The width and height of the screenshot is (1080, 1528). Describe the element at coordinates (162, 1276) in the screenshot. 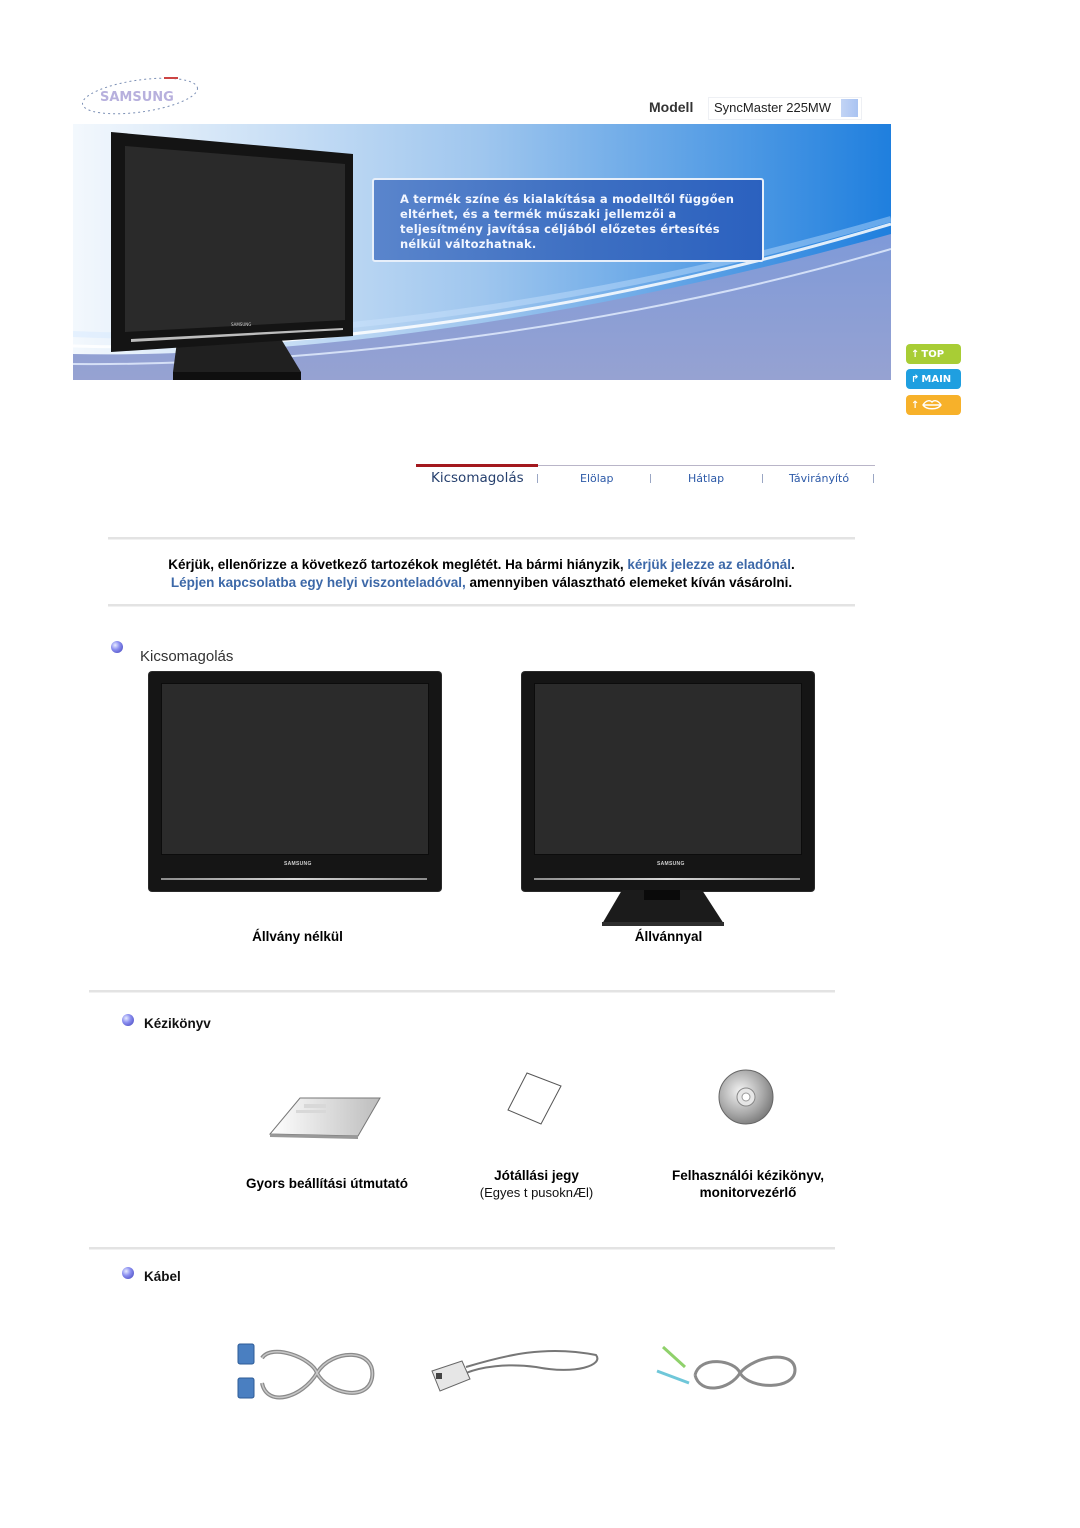

I see `section-title-cable: Kábel` at that location.